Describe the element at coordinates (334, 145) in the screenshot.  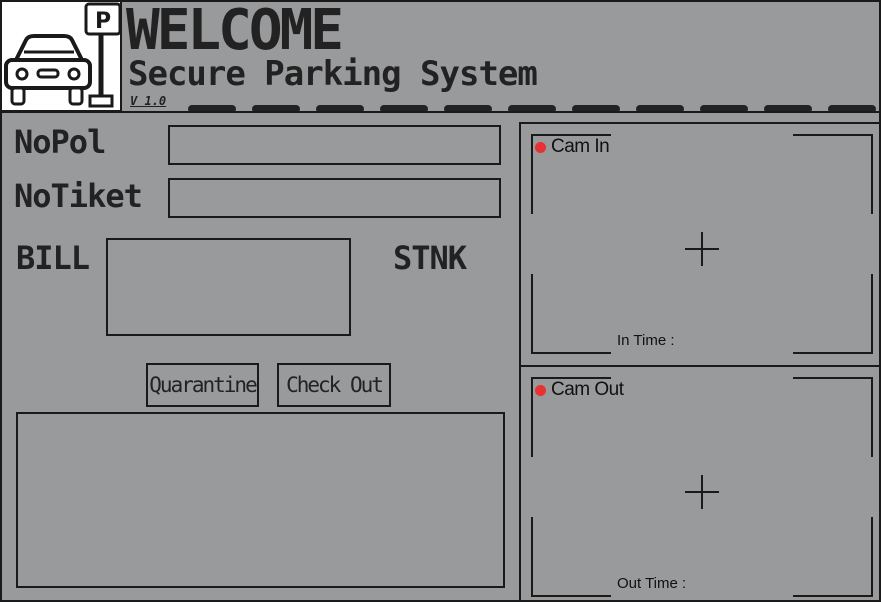
I see `nopol-input` at that location.